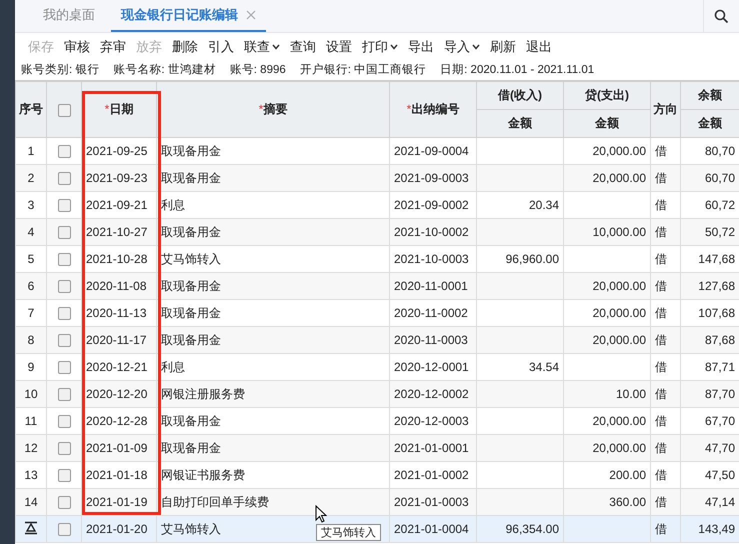 The image size is (739, 544). What do you see at coordinates (173, 367) in the screenshot?
I see `table-cell: 利息` at bounding box center [173, 367].